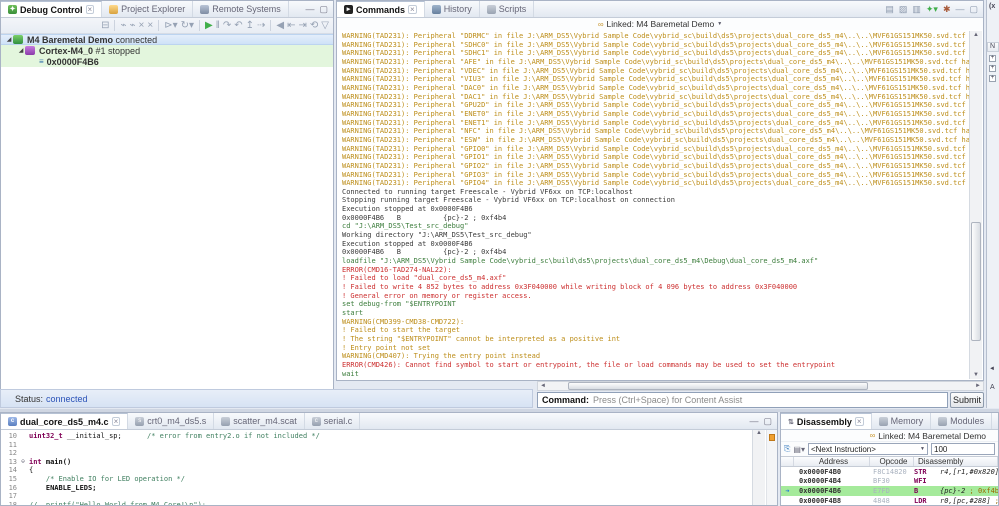  What do you see at coordinates (916, 9) in the screenshot?
I see `export-console-icon: ▥` at bounding box center [916, 9].